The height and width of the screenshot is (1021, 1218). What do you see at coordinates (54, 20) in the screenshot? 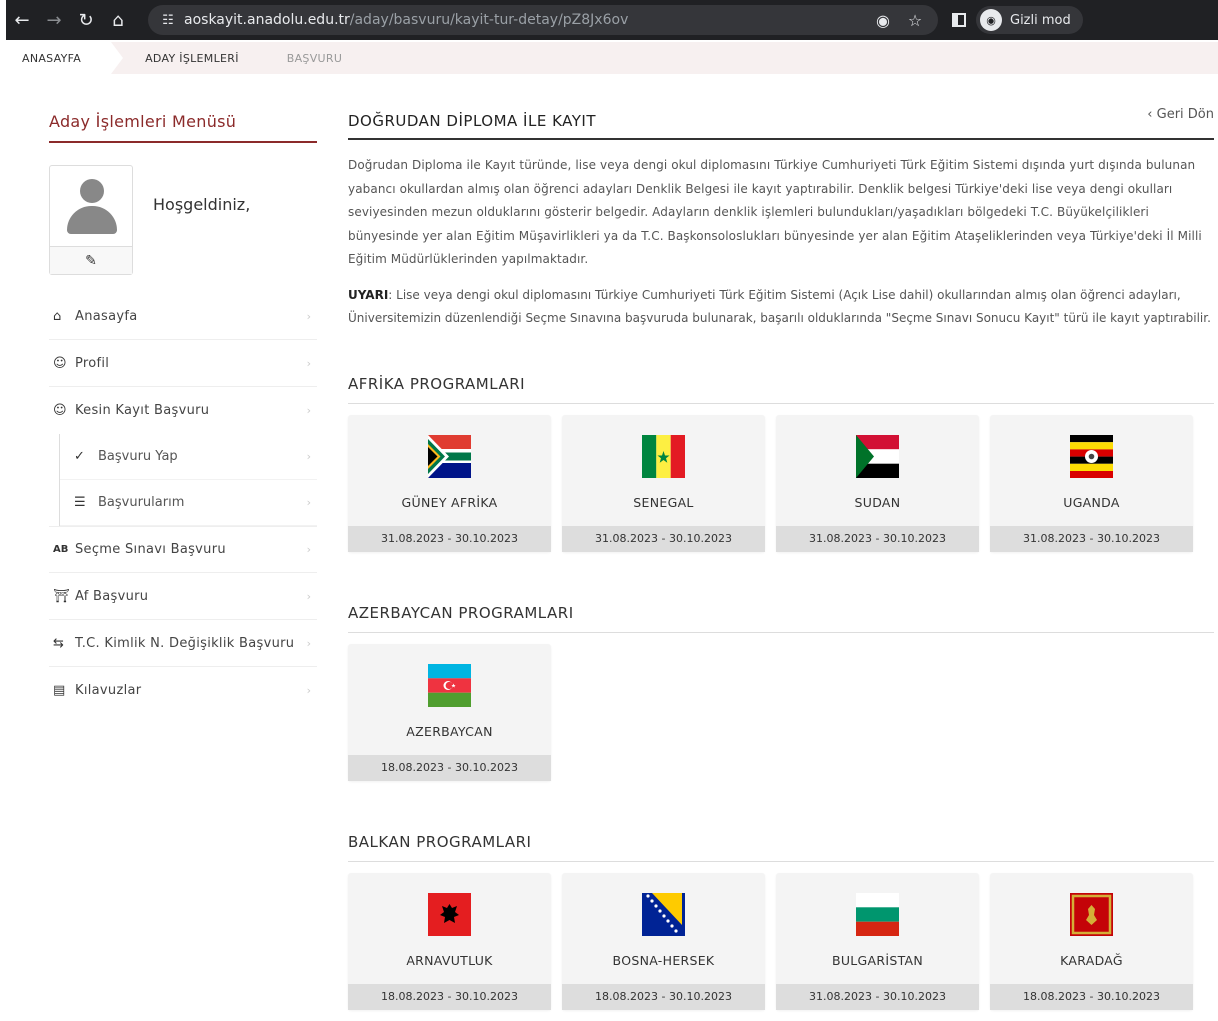
I see `forward-arrow-icon: →` at bounding box center [54, 20].